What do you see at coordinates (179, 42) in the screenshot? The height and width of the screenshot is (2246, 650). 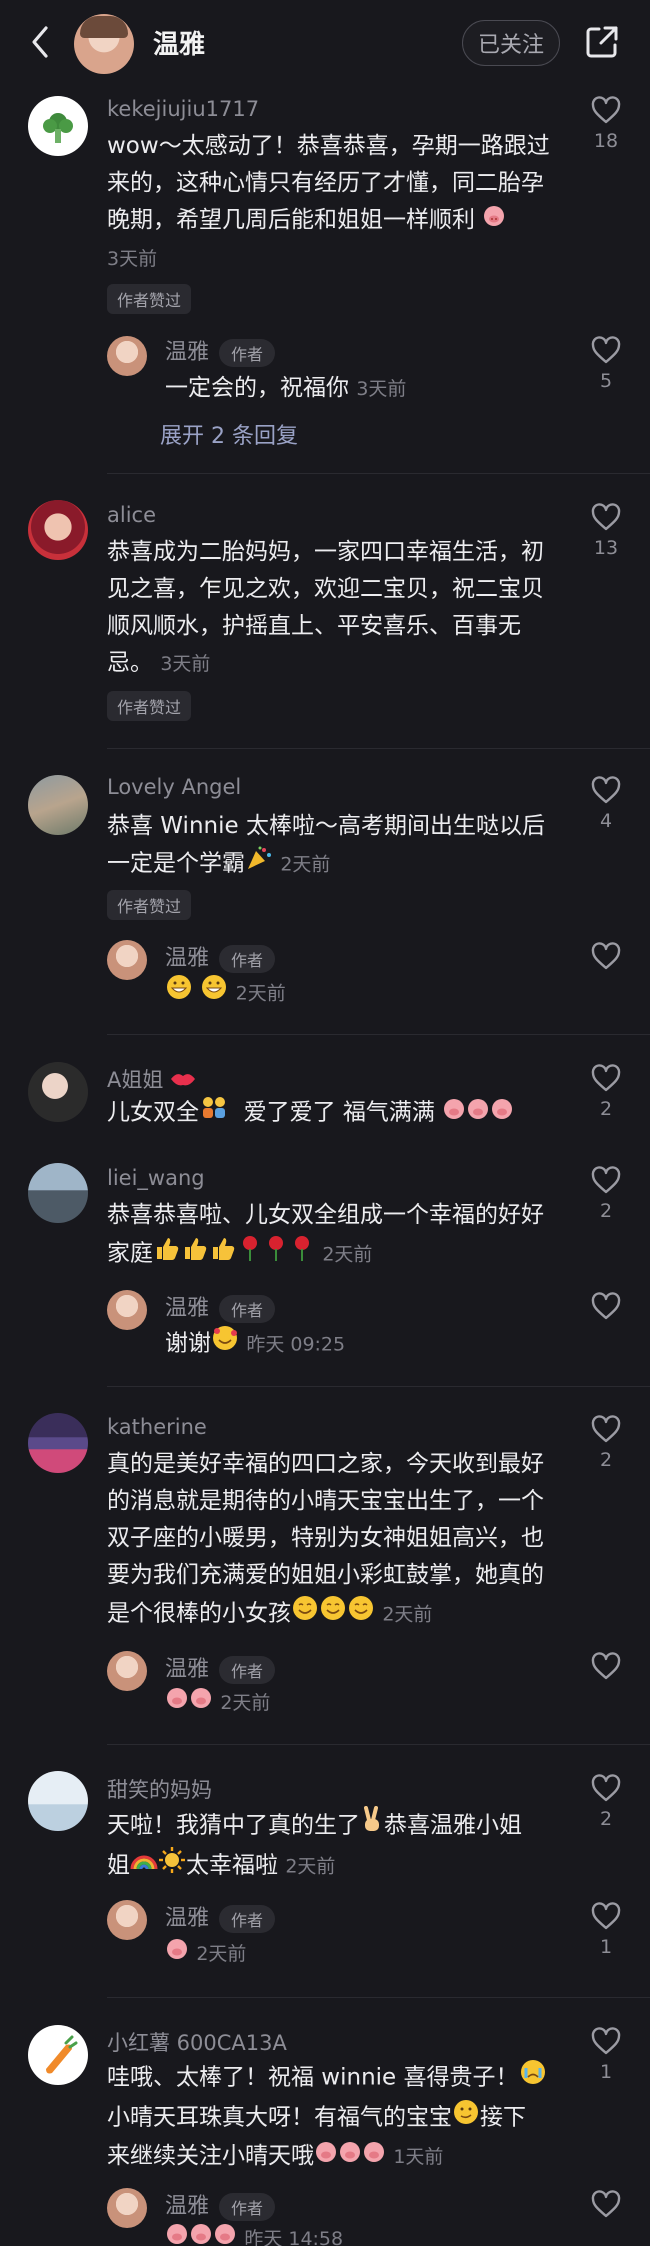 I see `author-name: 温雅` at bounding box center [179, 42].